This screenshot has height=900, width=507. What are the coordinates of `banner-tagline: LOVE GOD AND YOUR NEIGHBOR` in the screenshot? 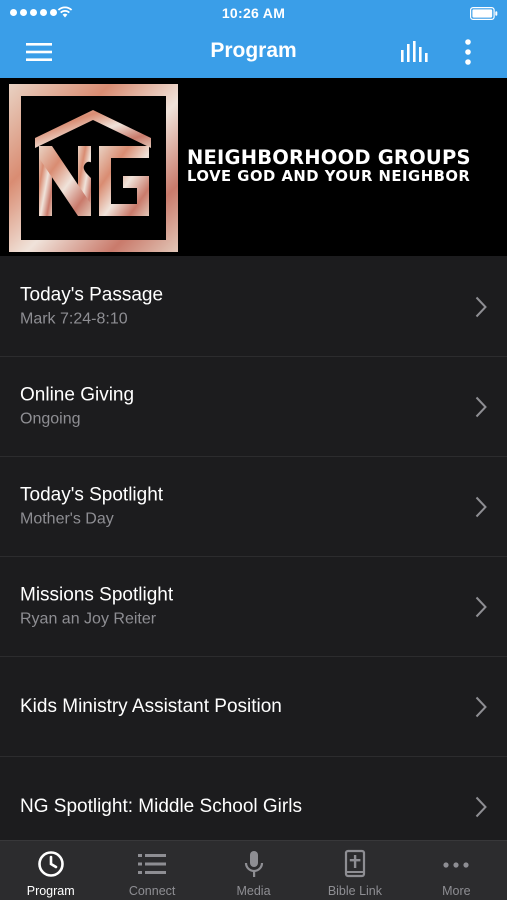 It's located at (329, 176).